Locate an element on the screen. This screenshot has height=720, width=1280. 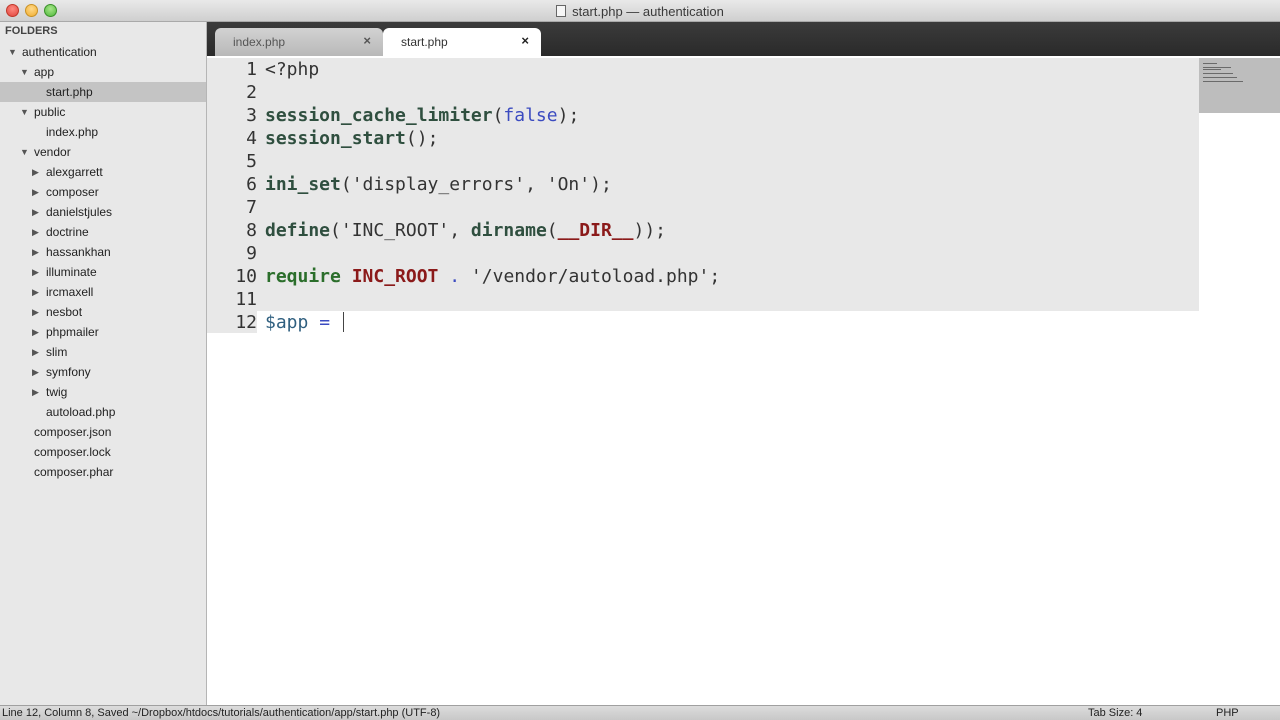
tree-folder-symfony: ▶ symfony is located at coordinates (103, 372).